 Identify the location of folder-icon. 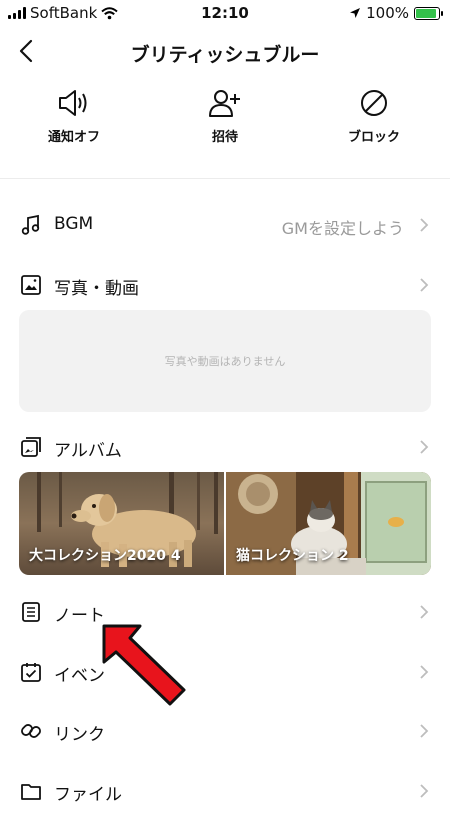
(31, 792).